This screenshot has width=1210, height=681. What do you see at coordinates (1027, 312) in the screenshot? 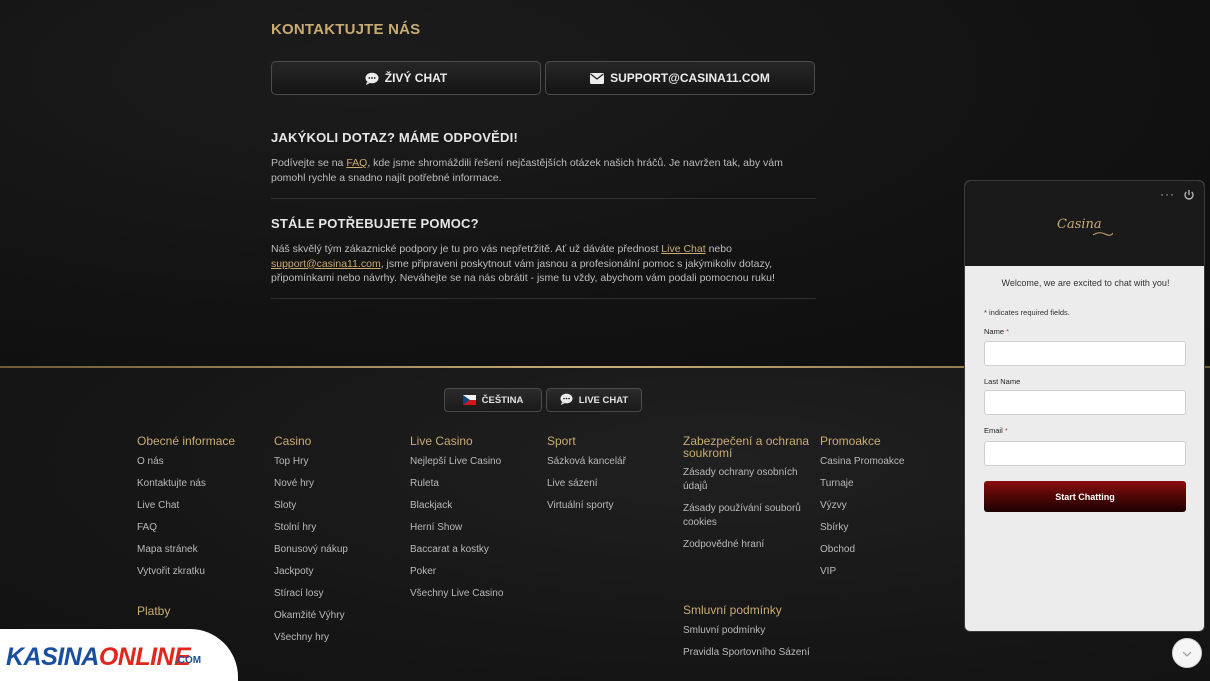
I see `required-fields-note: * indicates required fields.` at bounding box center [1027, 312].